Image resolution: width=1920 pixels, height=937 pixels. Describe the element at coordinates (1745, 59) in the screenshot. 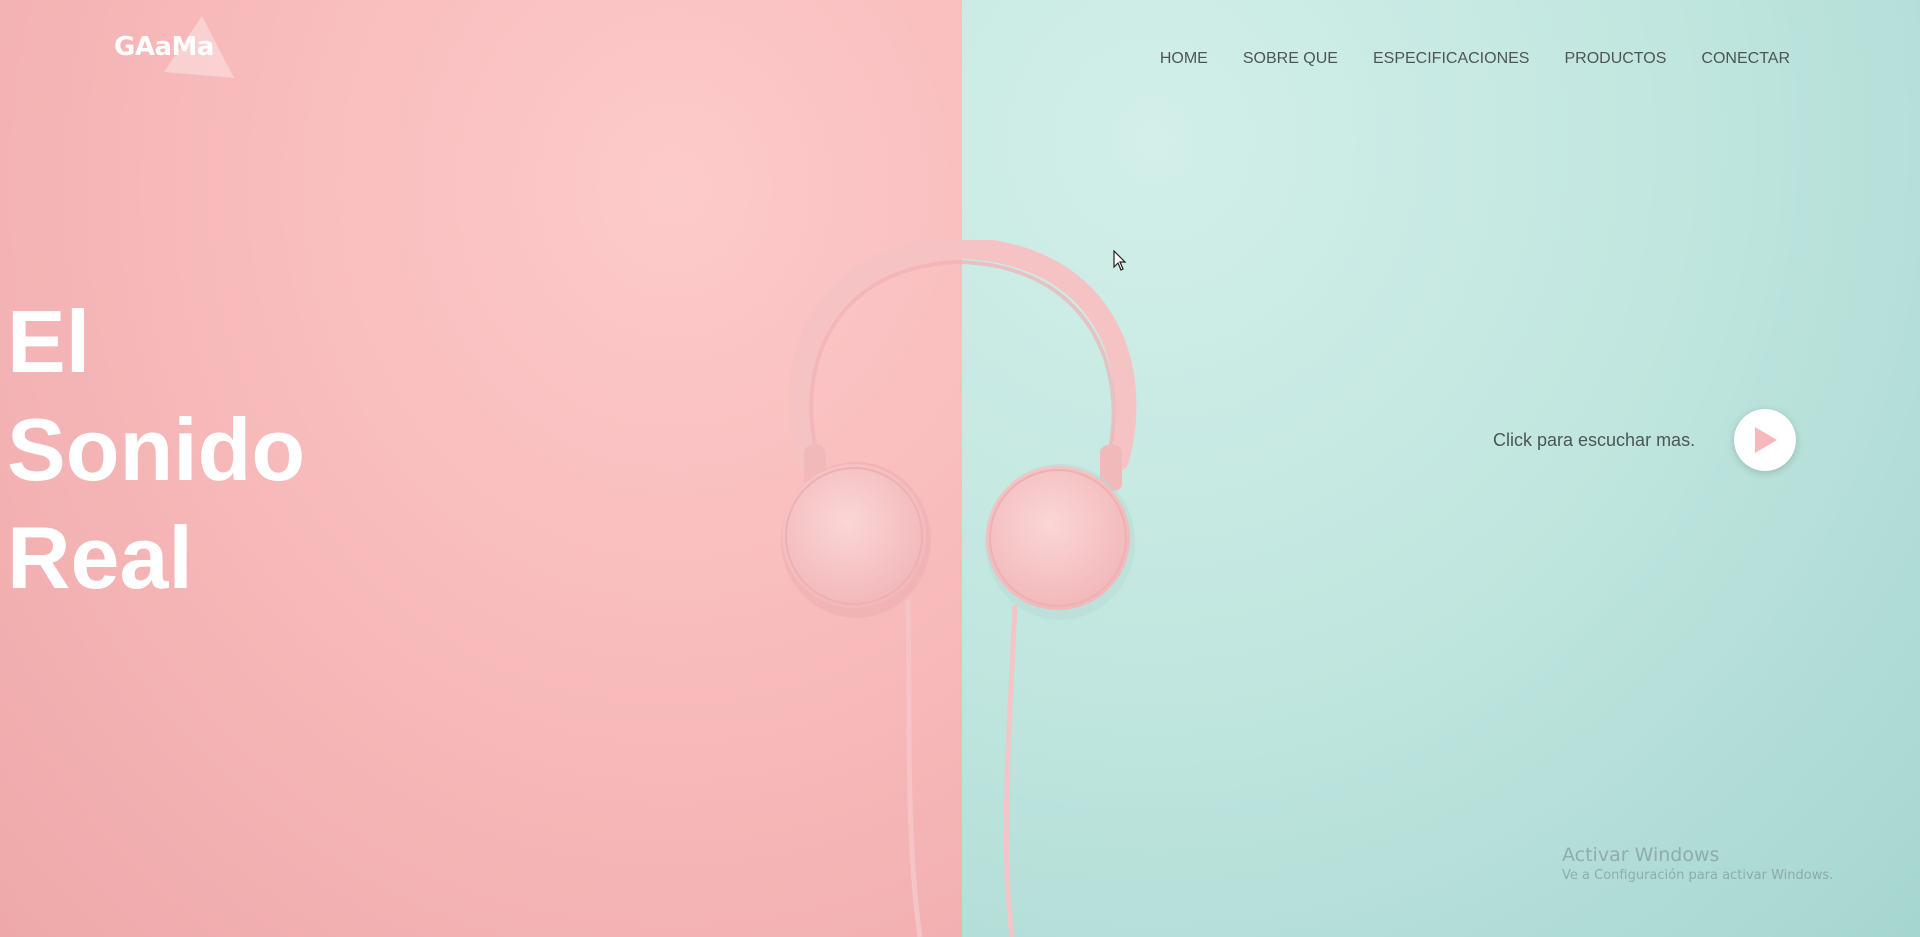

I see `nav-item-conectar: CONECTAR` at that location.